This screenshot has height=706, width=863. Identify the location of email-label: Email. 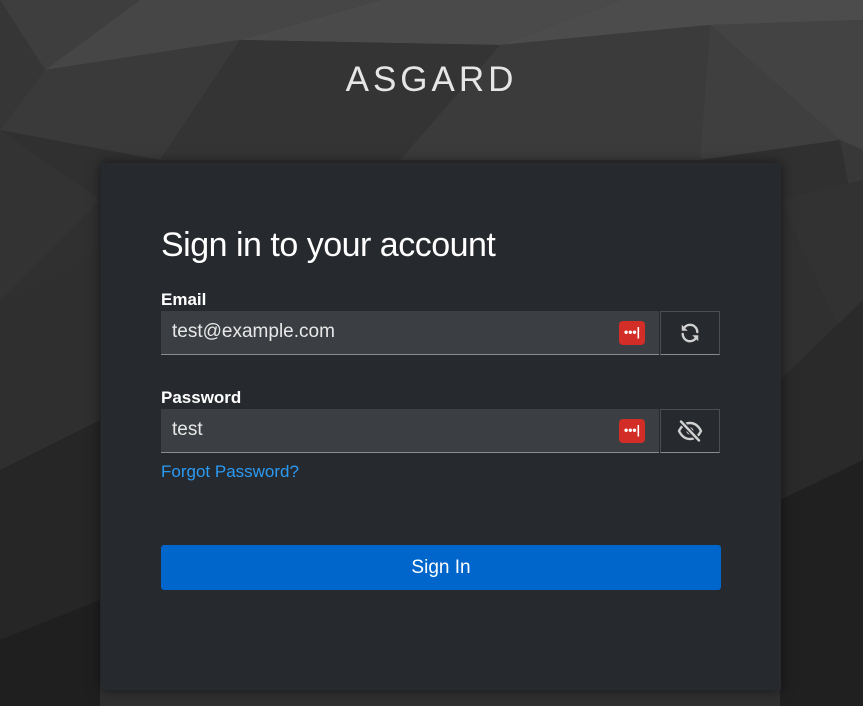
(184, 299).